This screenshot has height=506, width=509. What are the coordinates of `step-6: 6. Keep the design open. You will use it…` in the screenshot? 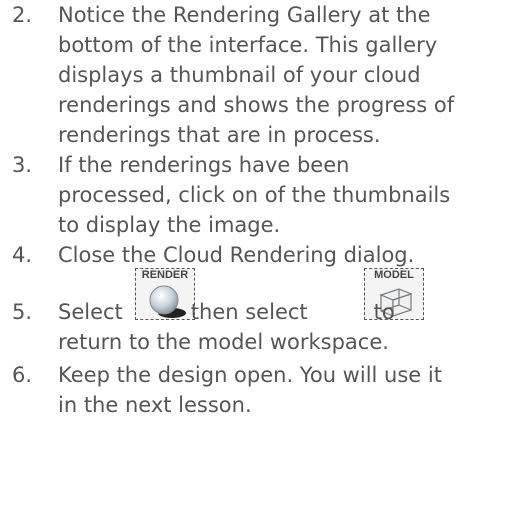 It's located at (221, 390).